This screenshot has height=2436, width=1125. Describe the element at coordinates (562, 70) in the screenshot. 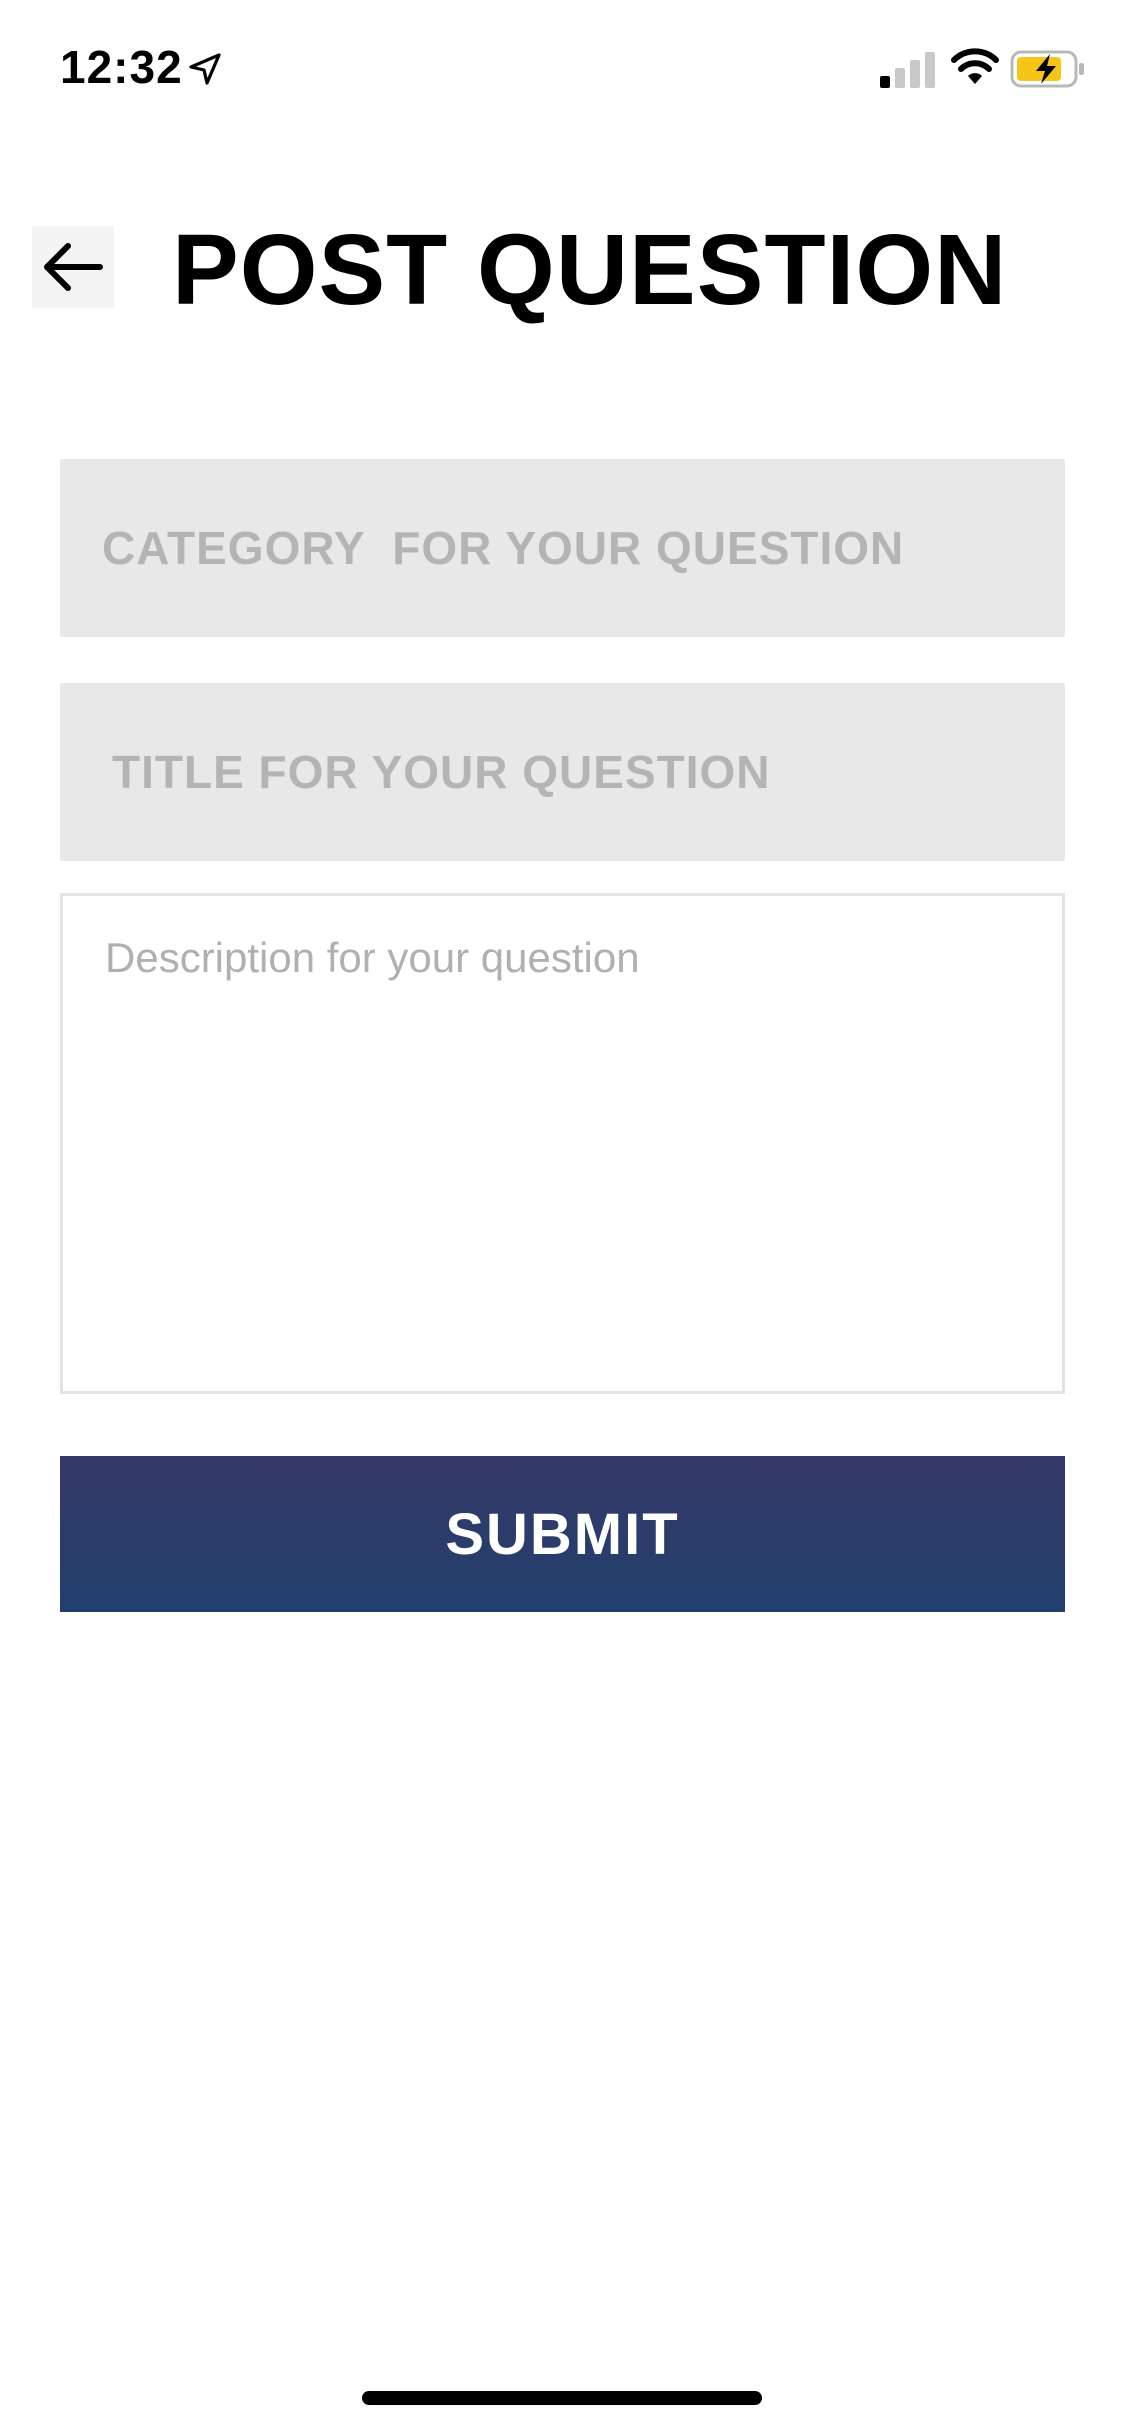

I see `status-bar: 12:32` at that location.